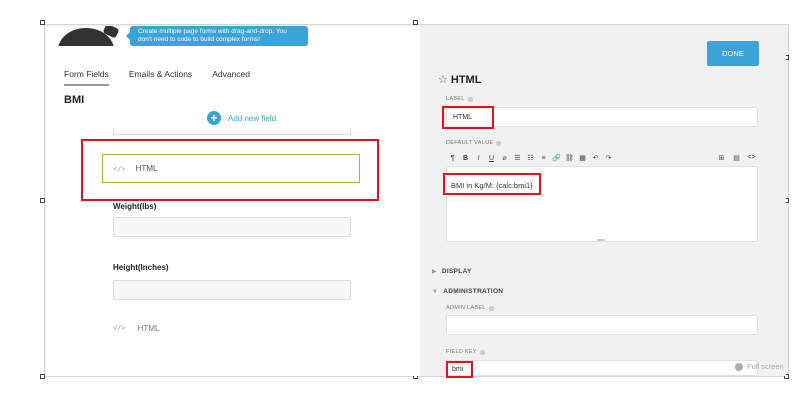 The height and width of the screenshot is (403, 800). What do you see at coordinates (230, 170) in the screenshot?
I see `highlight-selected-field` at bounding box center [230, 170].